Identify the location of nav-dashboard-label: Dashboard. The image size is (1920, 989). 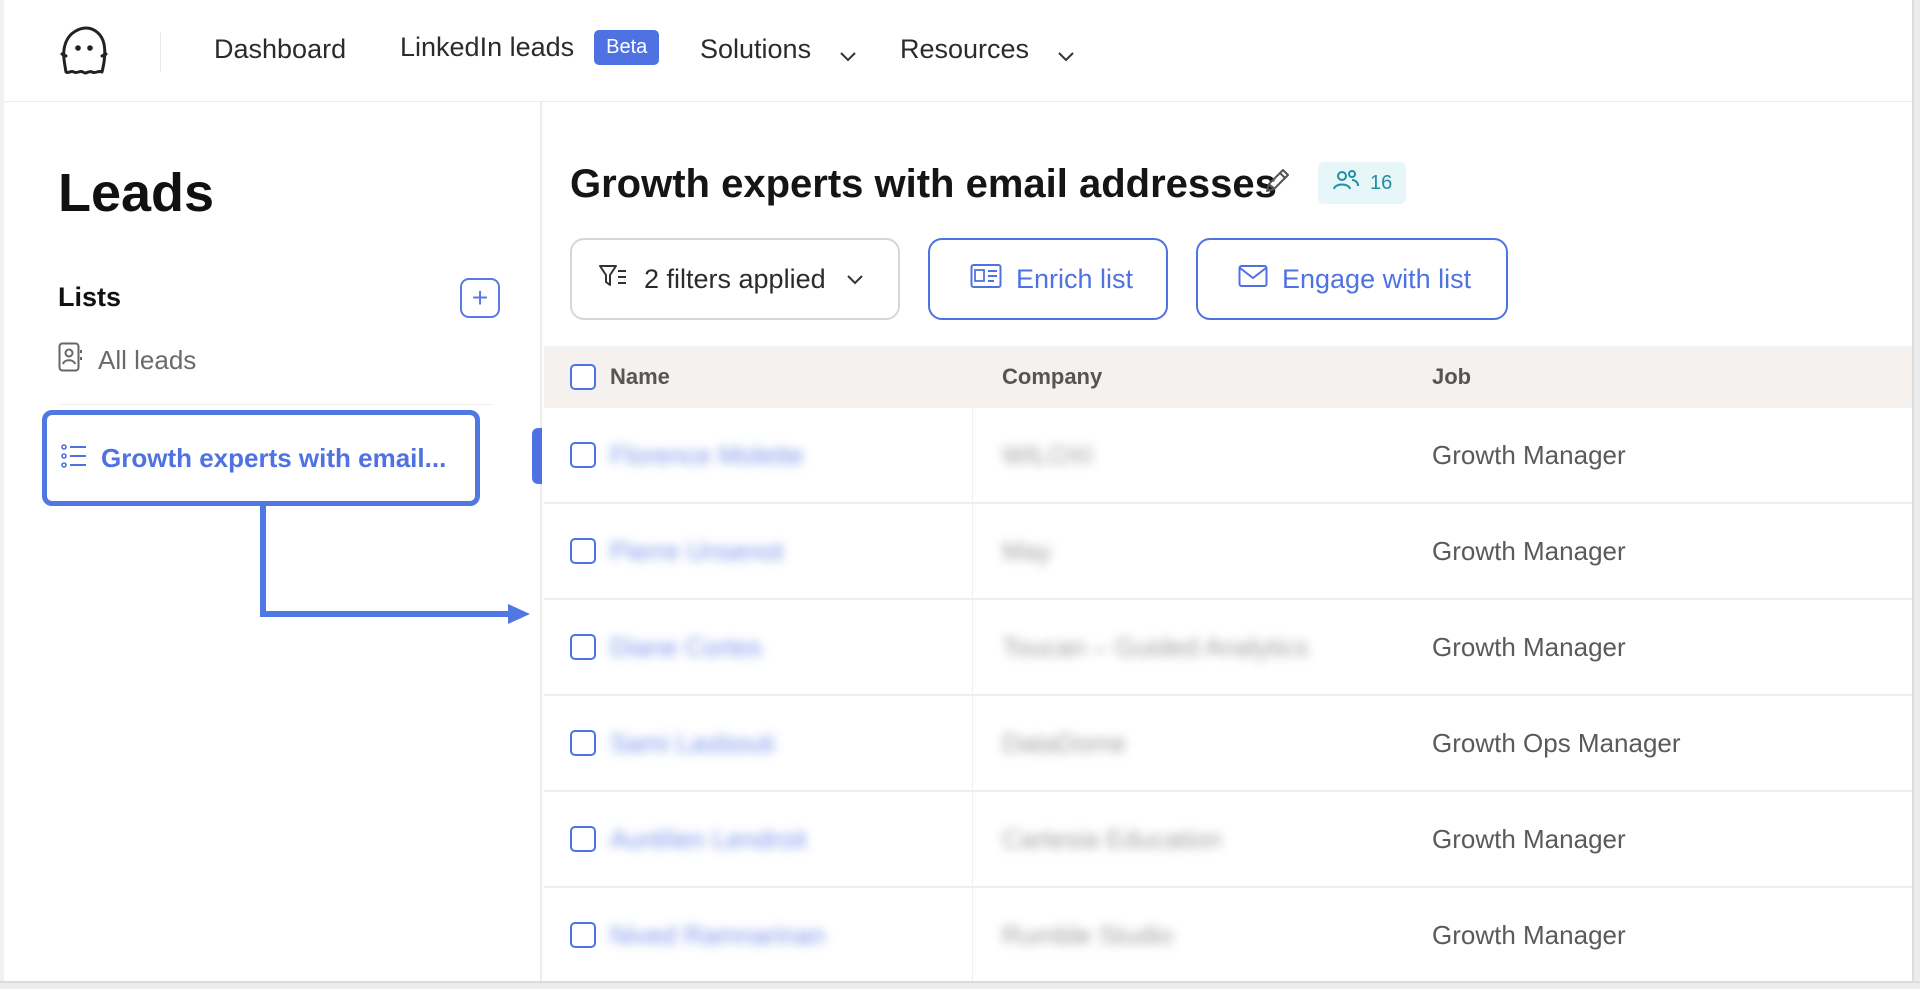
(280, 49).